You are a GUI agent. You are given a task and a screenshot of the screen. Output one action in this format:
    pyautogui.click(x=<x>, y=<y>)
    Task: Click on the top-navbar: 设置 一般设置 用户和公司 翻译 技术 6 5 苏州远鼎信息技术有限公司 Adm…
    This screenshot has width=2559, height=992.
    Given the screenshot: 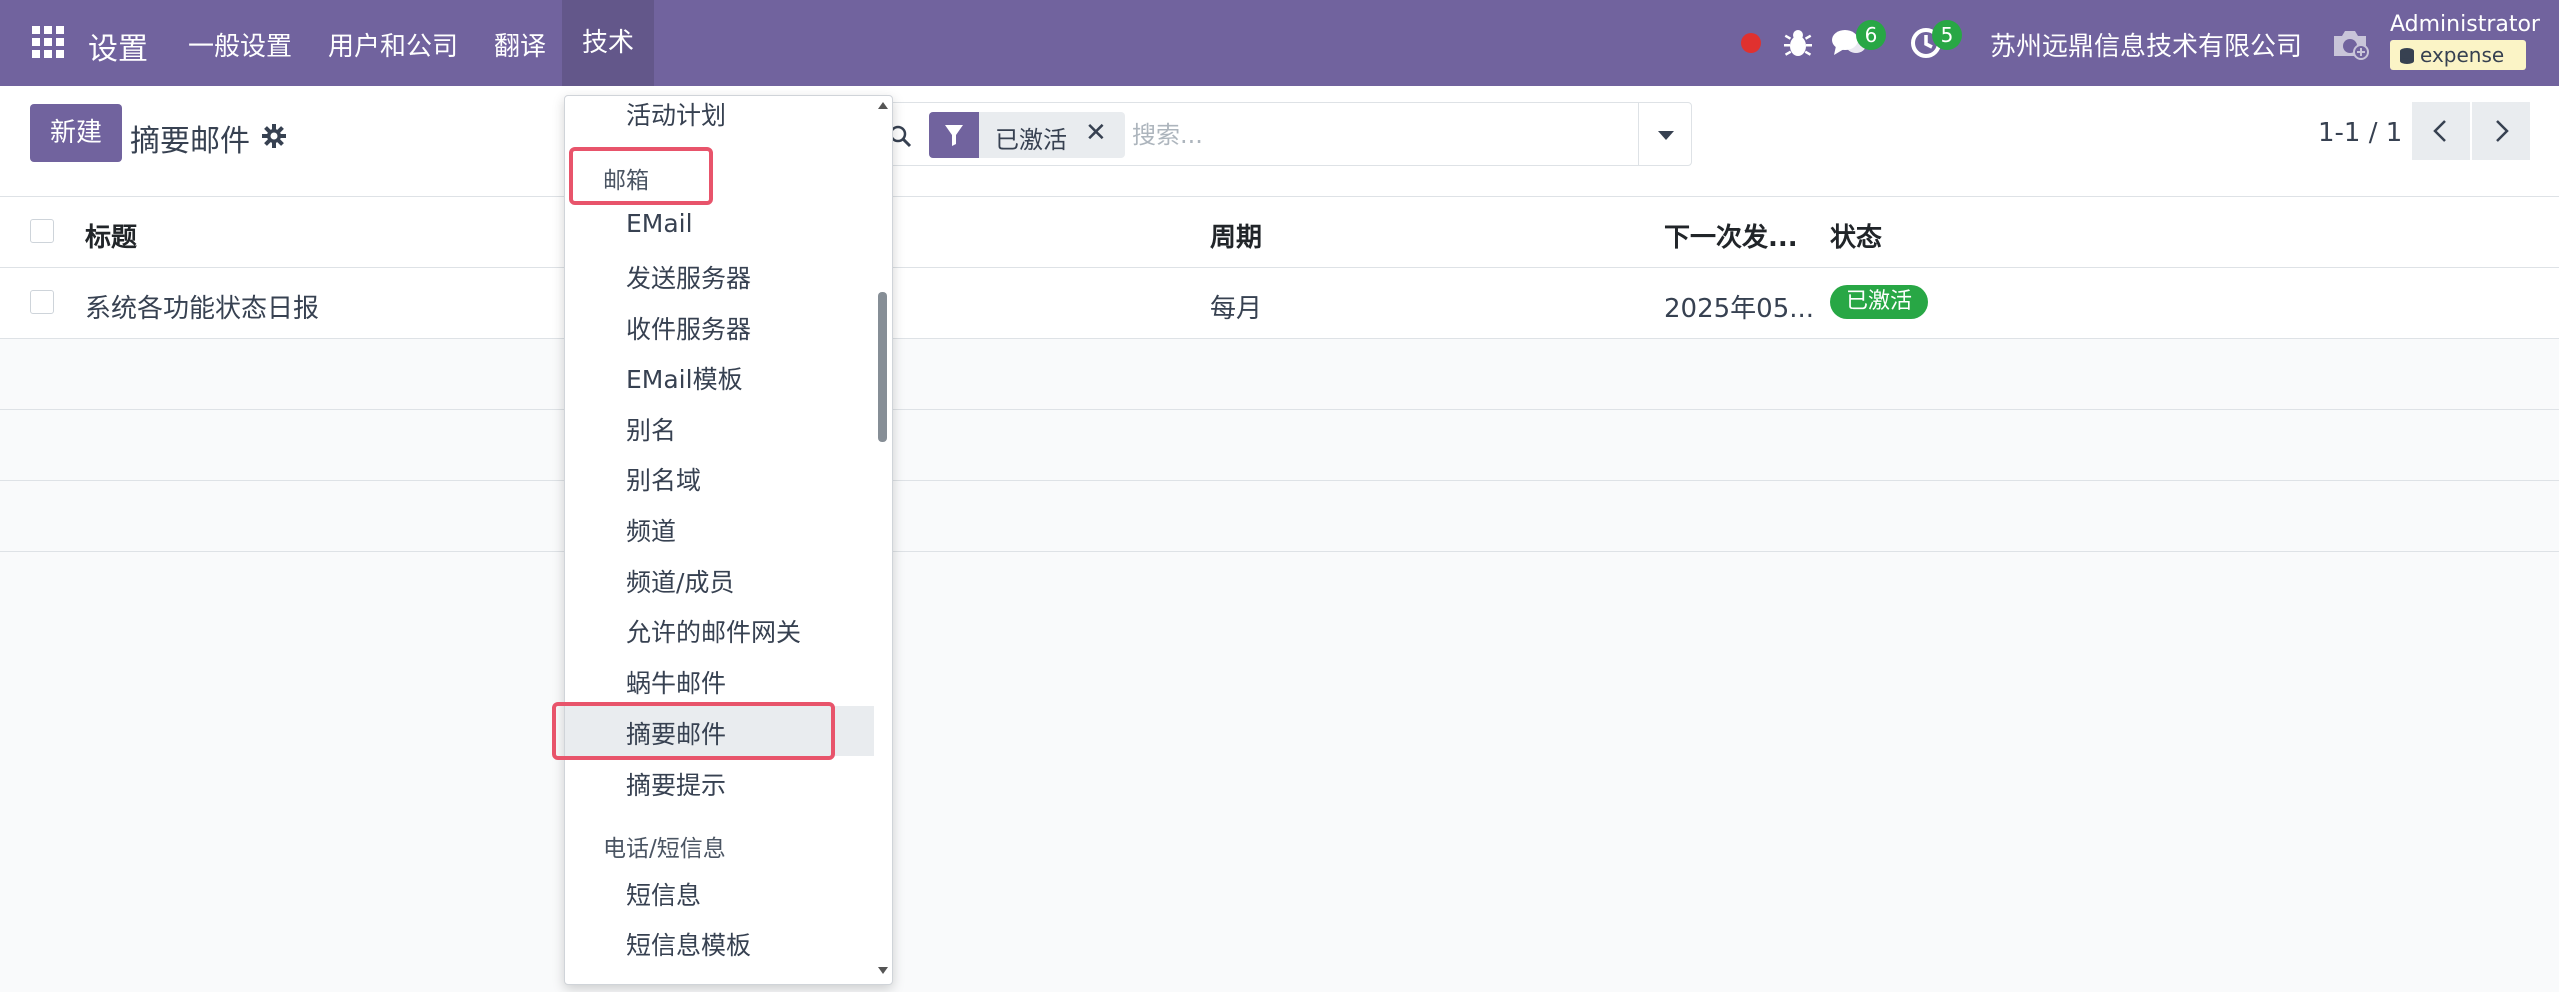 What is the action you would take?
    pyautogui.click(x=1279, y=43)
    